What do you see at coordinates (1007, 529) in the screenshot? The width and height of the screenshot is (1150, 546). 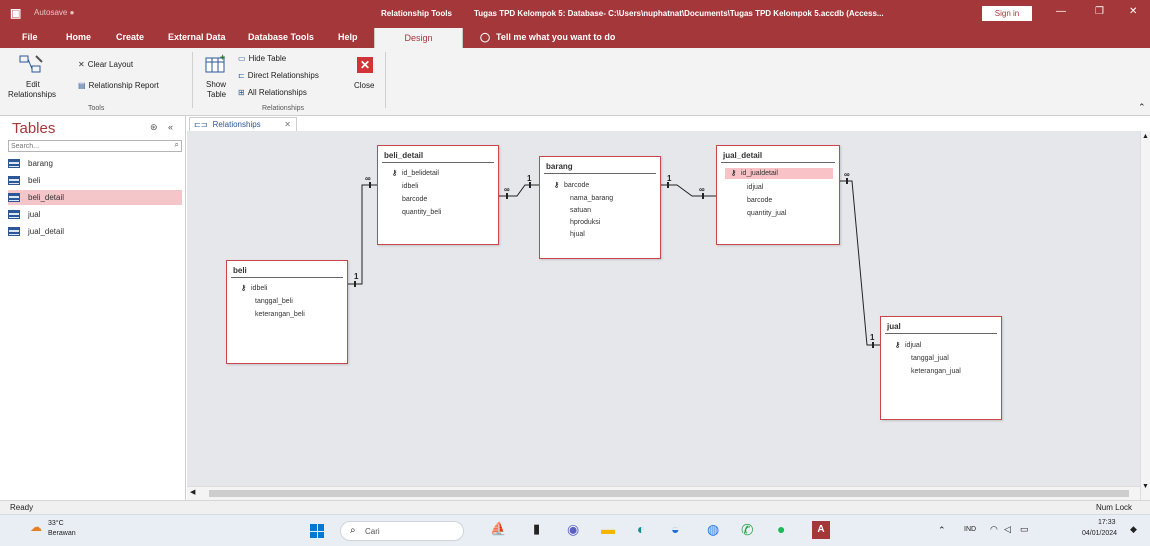 I see `volume-icon: ◁` at bounding box center [1007, 529].